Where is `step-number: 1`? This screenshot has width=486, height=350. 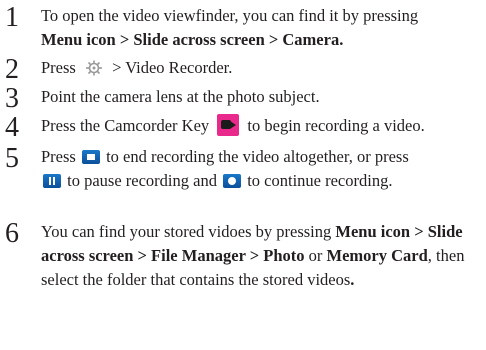 step-number: 1 is located at coordinates (12, 17).